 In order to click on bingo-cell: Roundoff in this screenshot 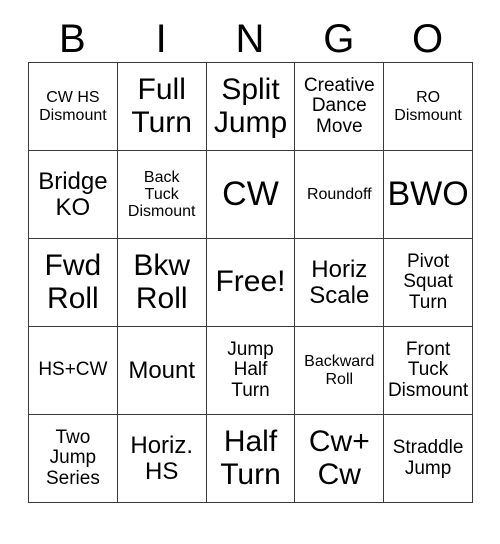, I will do `click(340, 195)`.